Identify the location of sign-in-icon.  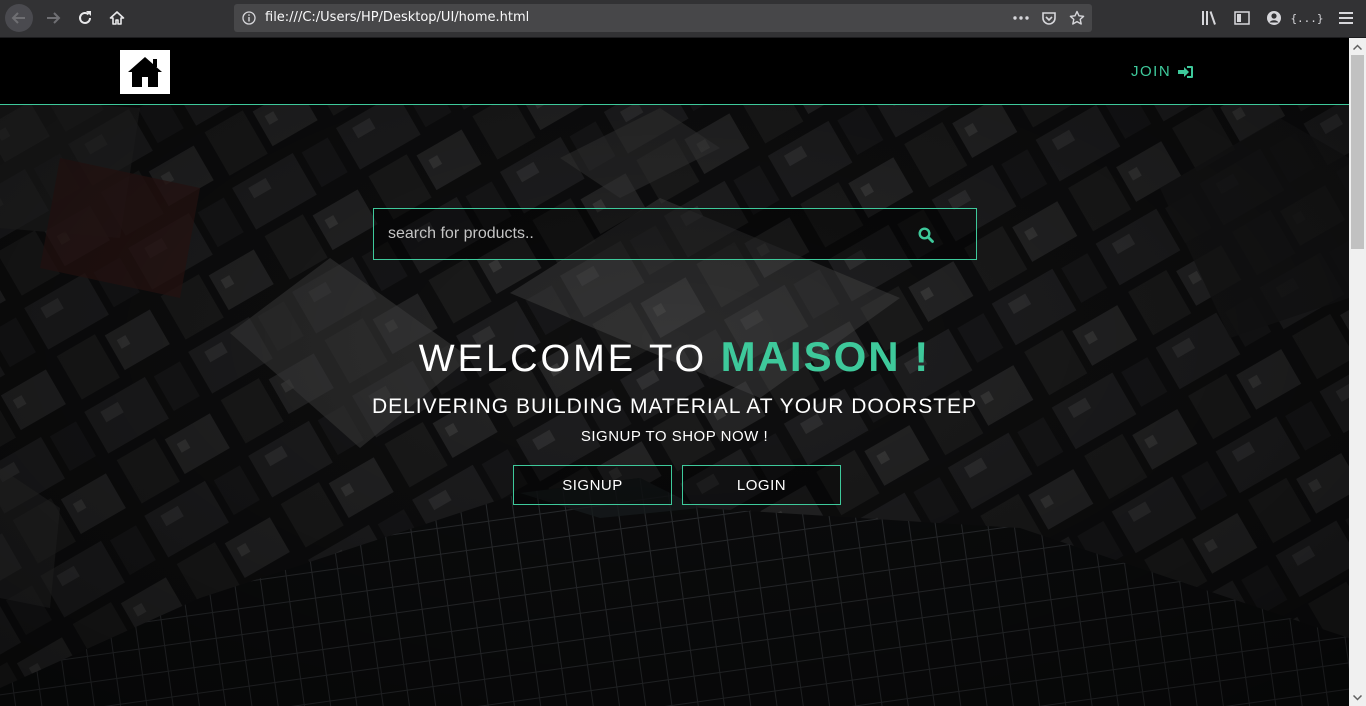
(1186, 71).